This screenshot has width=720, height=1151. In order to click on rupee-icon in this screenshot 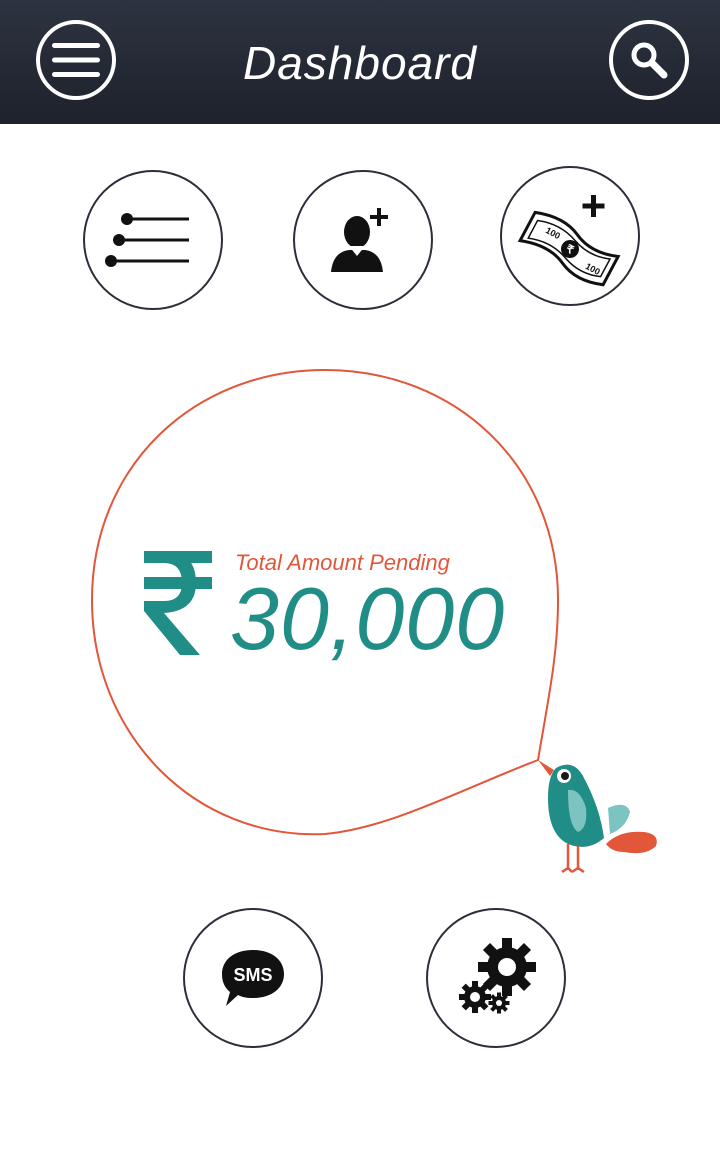, I will do `click(178, 603)`.